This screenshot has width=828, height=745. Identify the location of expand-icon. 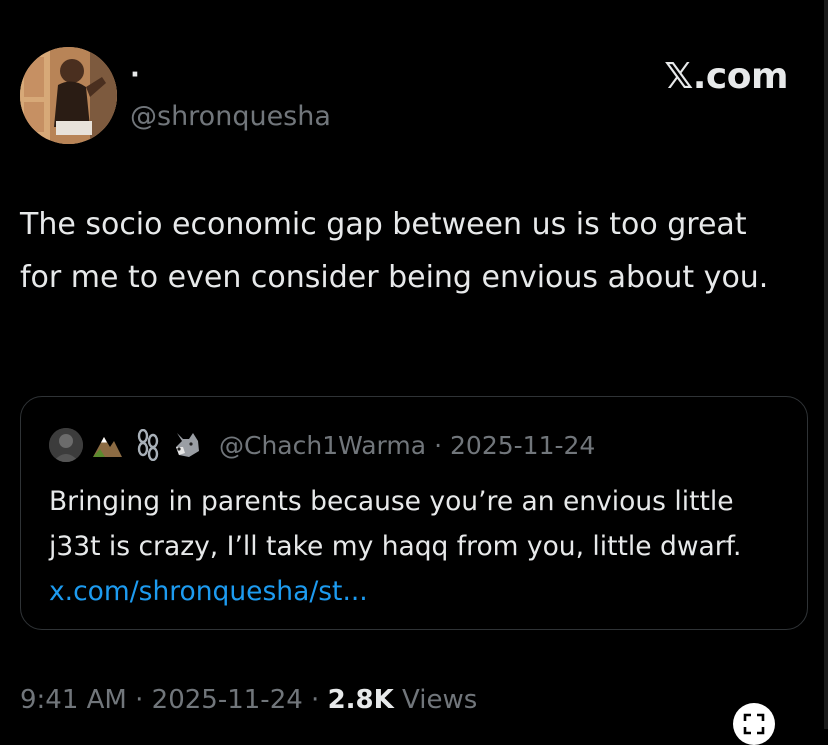
(754, 724).